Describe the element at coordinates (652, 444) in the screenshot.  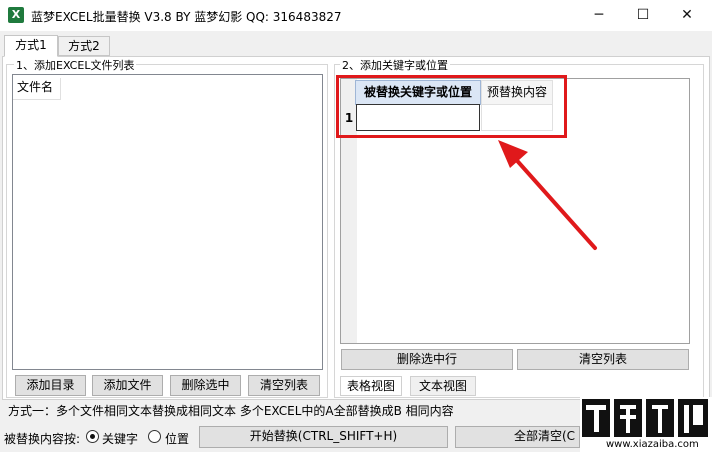
I see `watermark-url: www.xiazaiba.com` at that location.